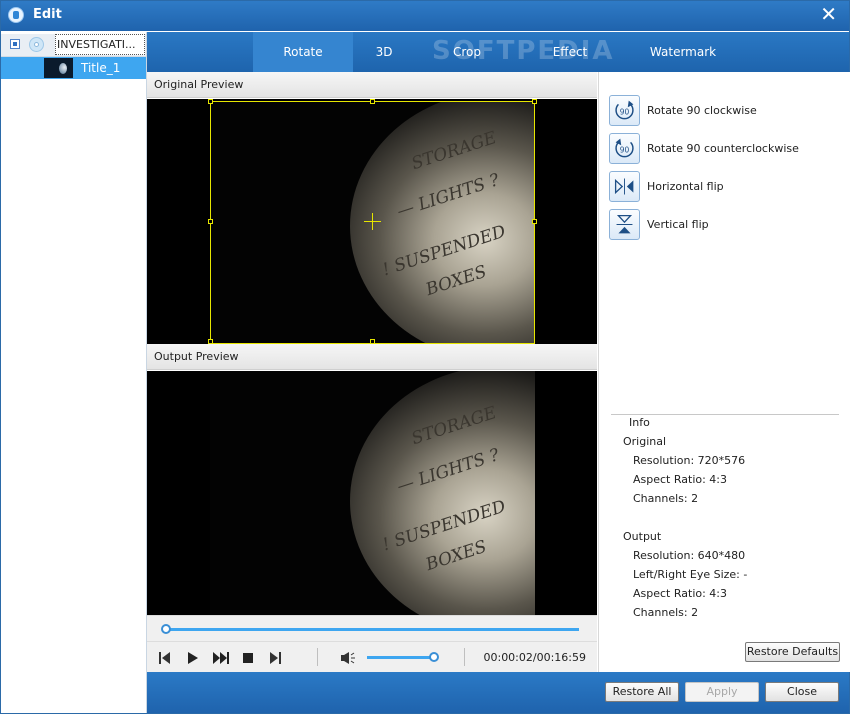 This screenshot has width=850, height=714. Describe the element at coordinates (792, 652) in the screenshot. I see `restore-defaults-button: Restore Defaults` at that location.